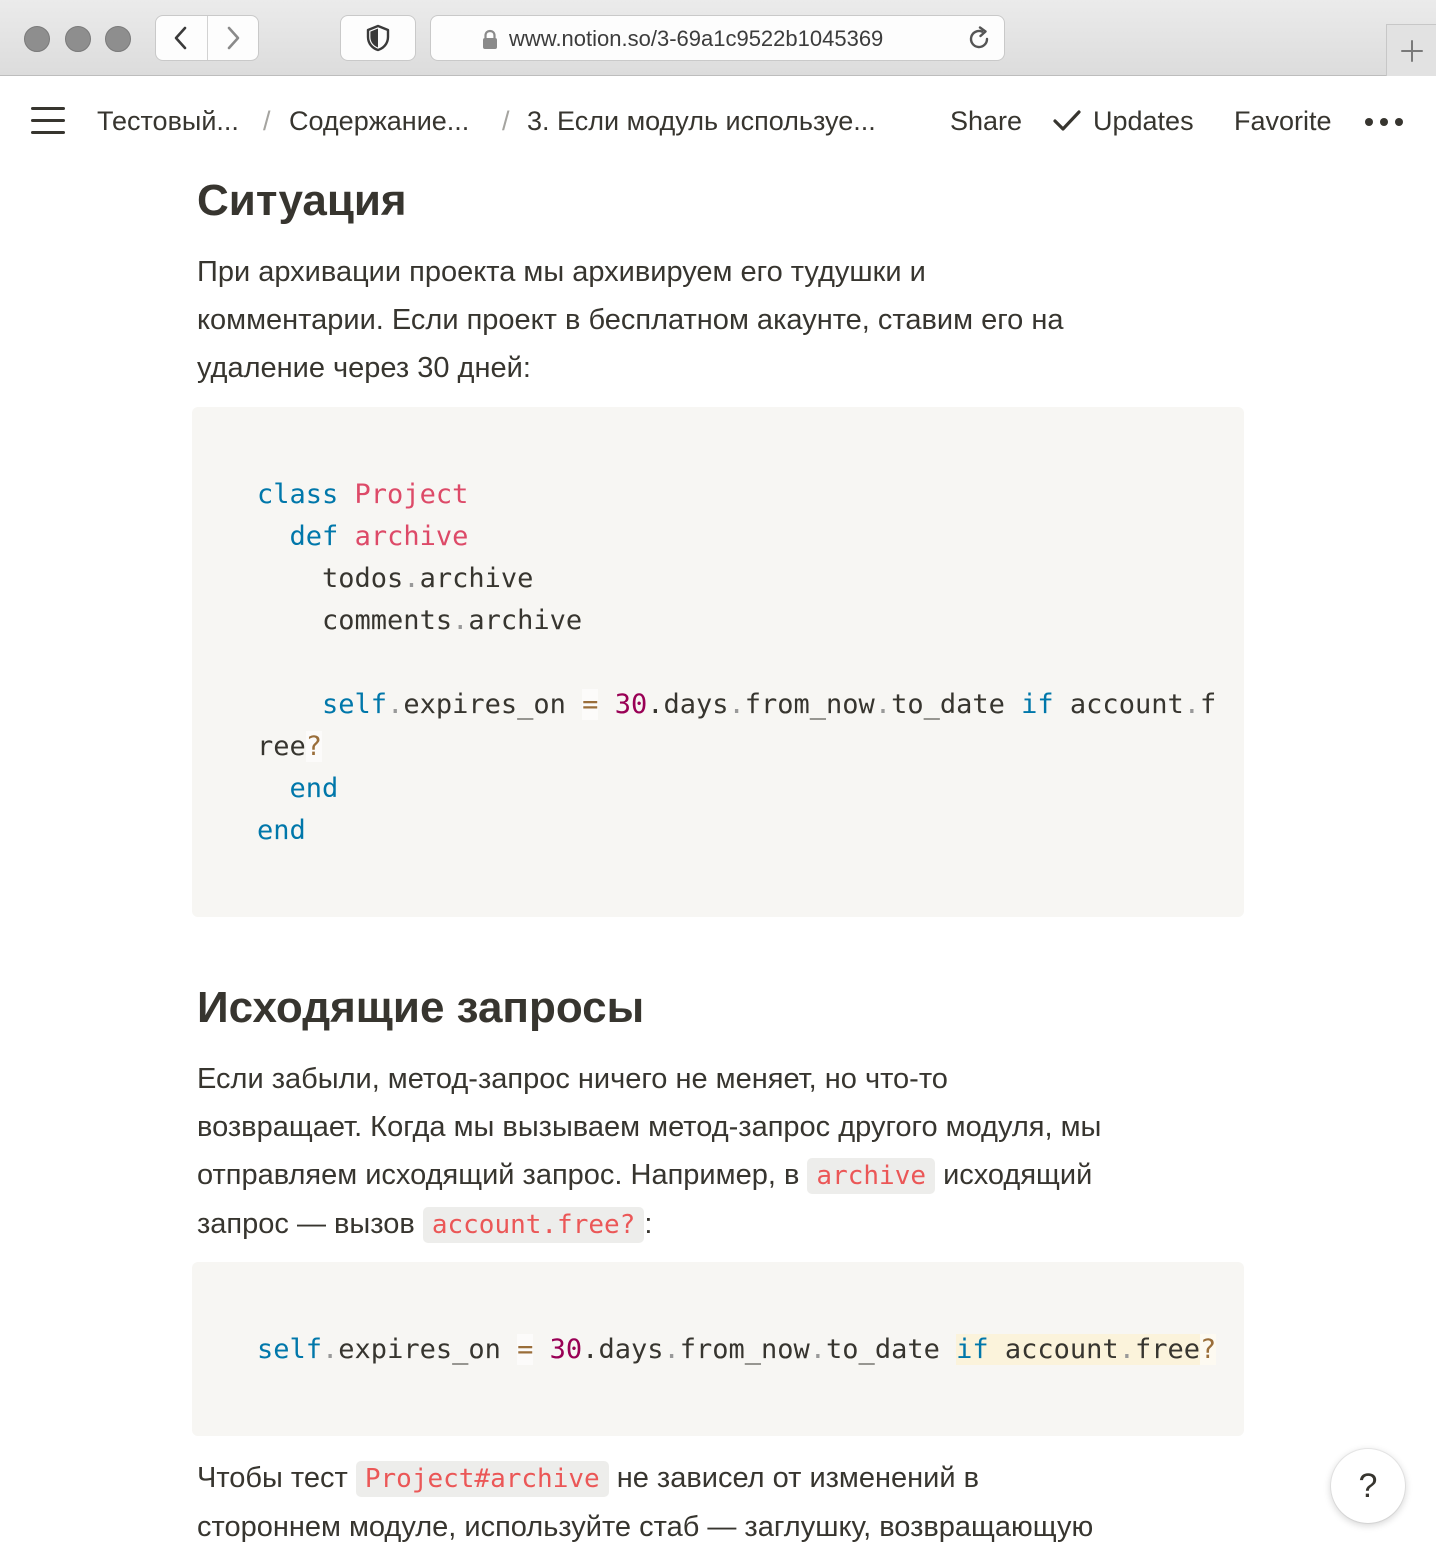  Describe the element at coordinates (37, 39) in the screenshot. I see `window-close-button` at that location.